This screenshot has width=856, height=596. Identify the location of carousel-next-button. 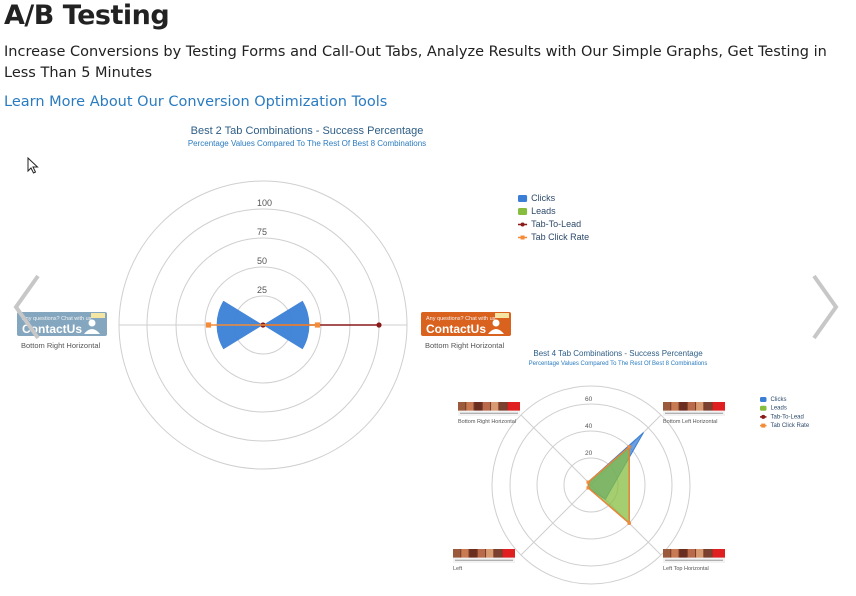
(826, 307).